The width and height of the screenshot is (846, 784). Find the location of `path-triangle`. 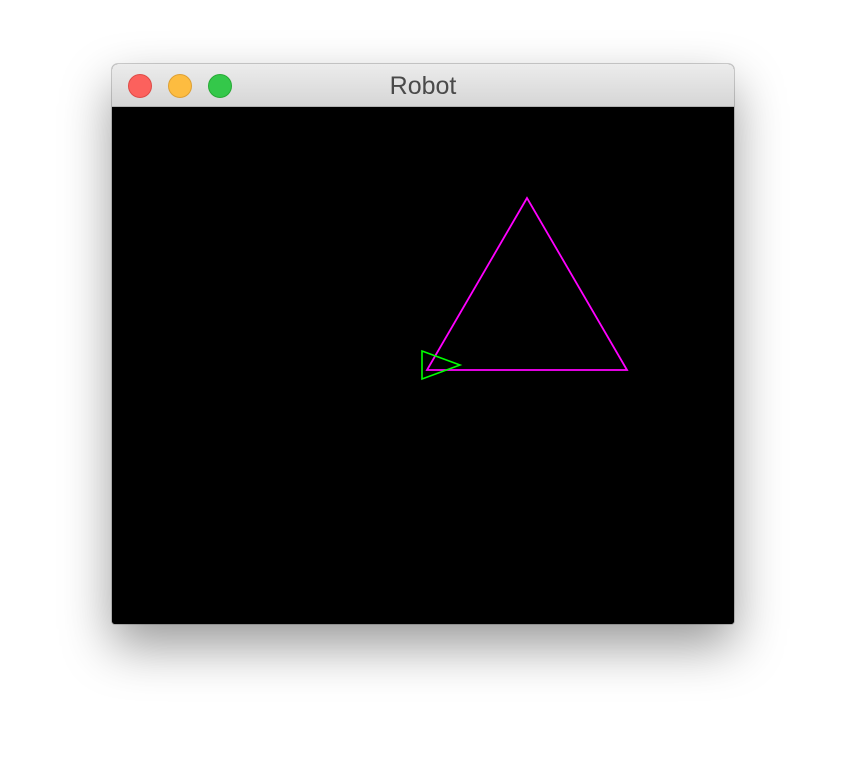

path-triangle is located at coordinates (527, 283).